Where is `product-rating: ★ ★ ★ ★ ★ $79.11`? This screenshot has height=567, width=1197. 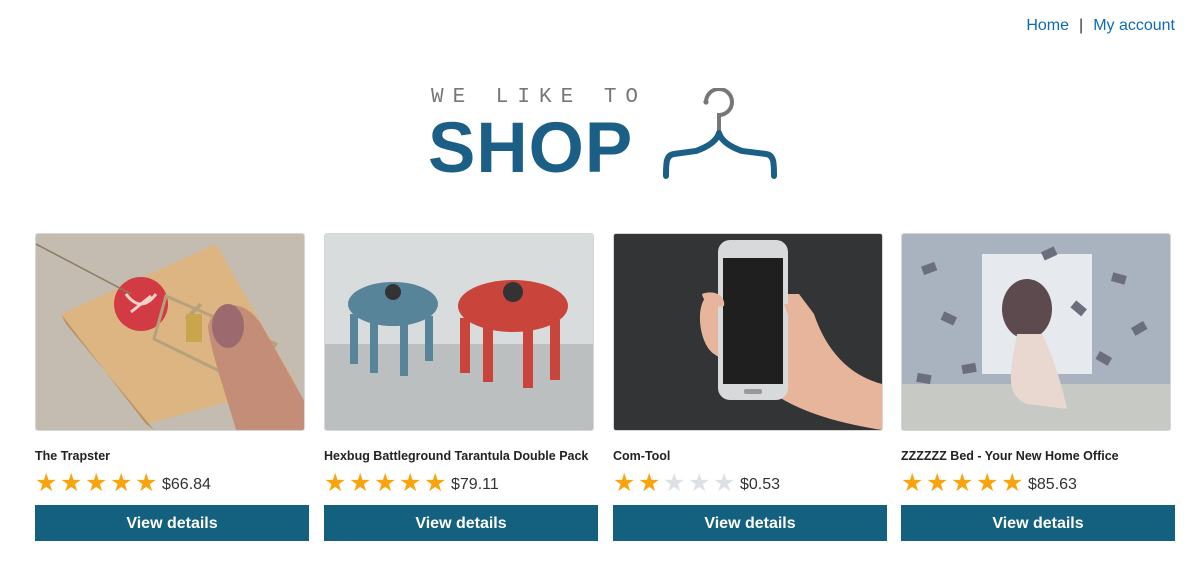 product-rating: ★ ★ ★ ★ ★ $79.11 is located at coordinates (461, 483).